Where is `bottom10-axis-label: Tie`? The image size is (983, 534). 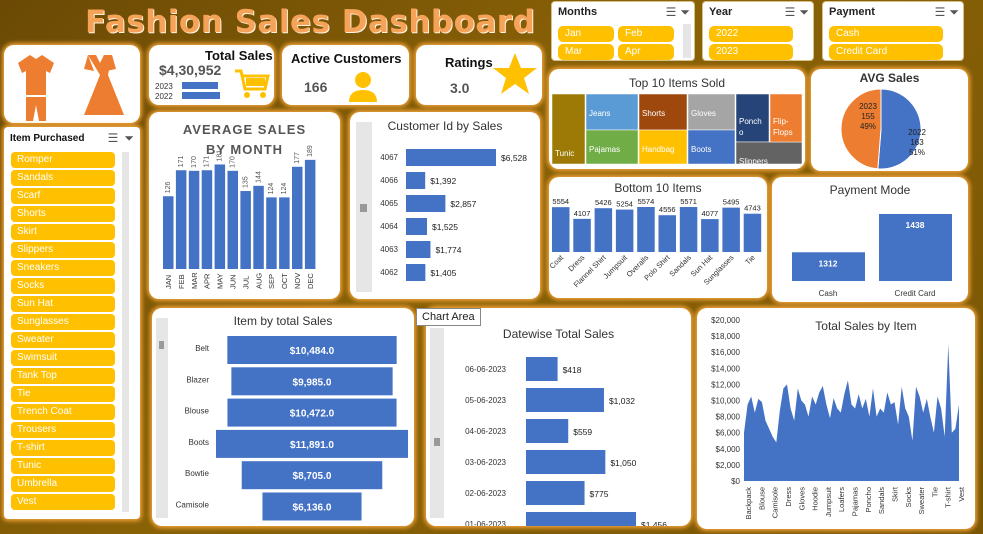
bottom10-axis-label: Tie is located at coordinates (750, 260).